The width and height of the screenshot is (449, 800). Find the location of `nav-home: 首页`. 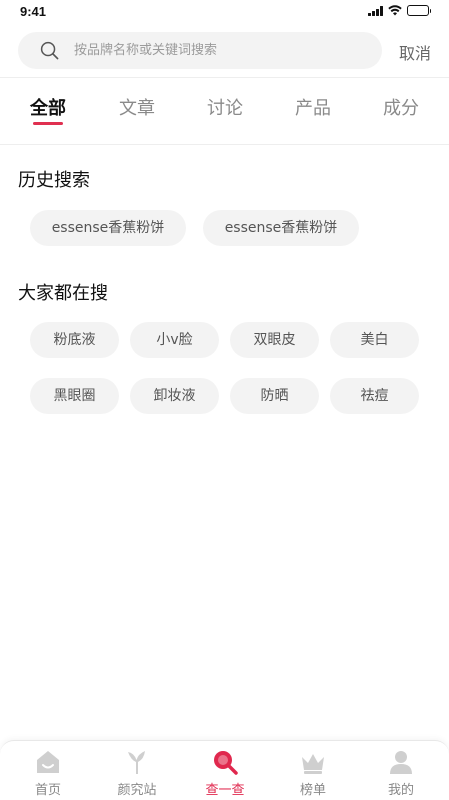

nav-home: 首页 is located at coordinates (48, 770).